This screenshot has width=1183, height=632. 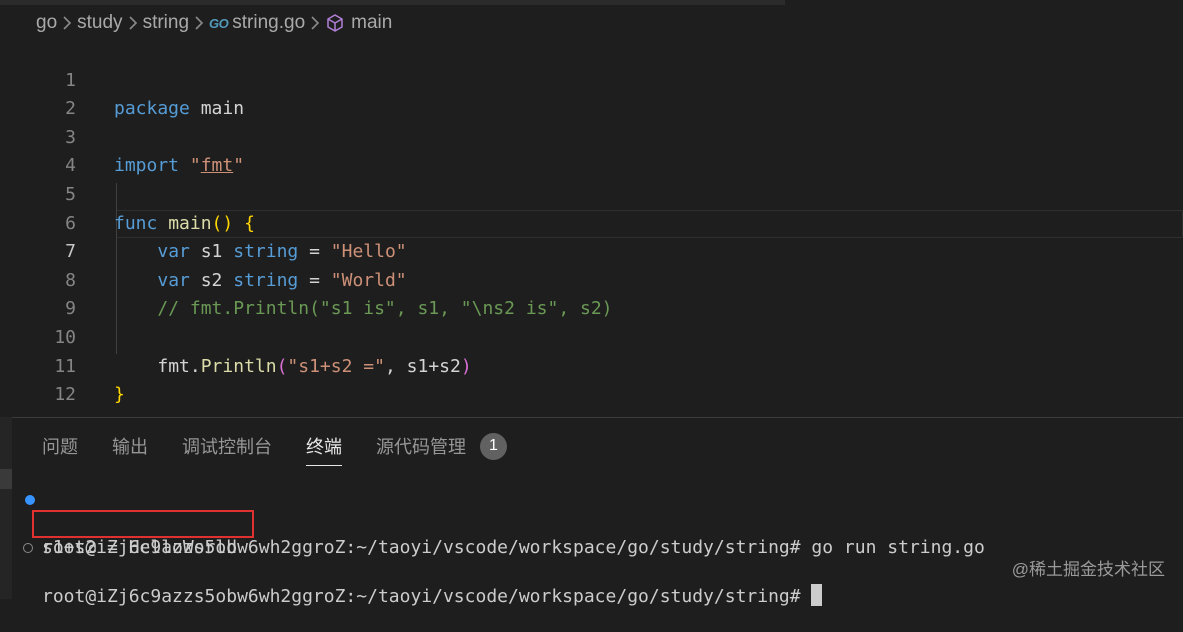 What do you see at coordinates (291, 446) in the screenshot?
I see `panel-tabs: 问题 输出 调试控制台 终端 源代码管理 1` at bounding box center [291, 446].